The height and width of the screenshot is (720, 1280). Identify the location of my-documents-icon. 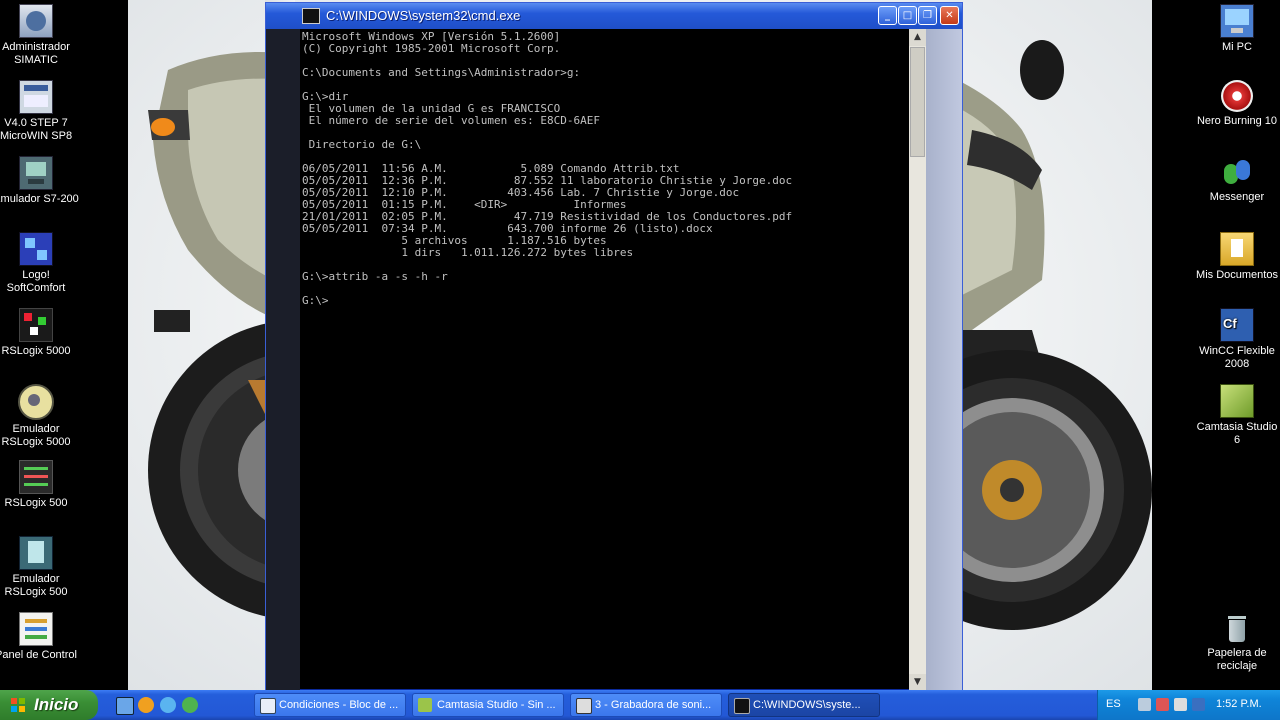
(1237, 249).